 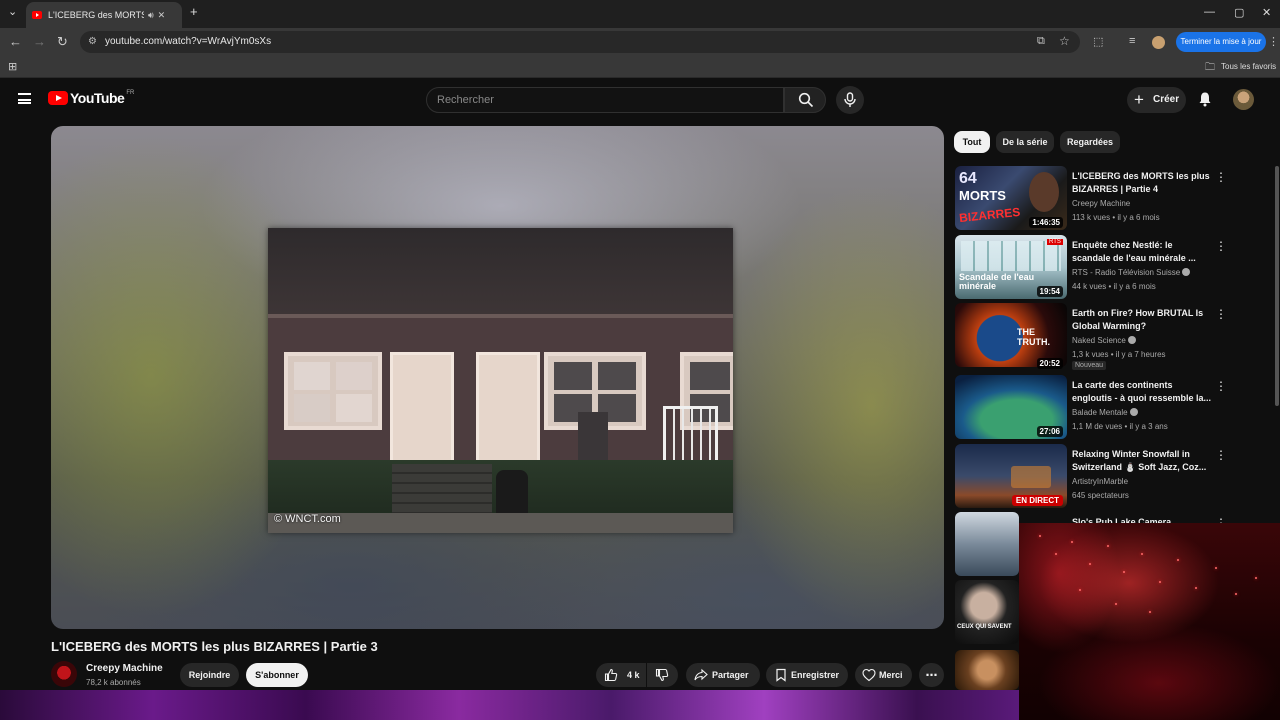 What do you see at coordinates (1243, 99) in the screenshot?
I see `account-avatar` at bounding box center [1243, 99].